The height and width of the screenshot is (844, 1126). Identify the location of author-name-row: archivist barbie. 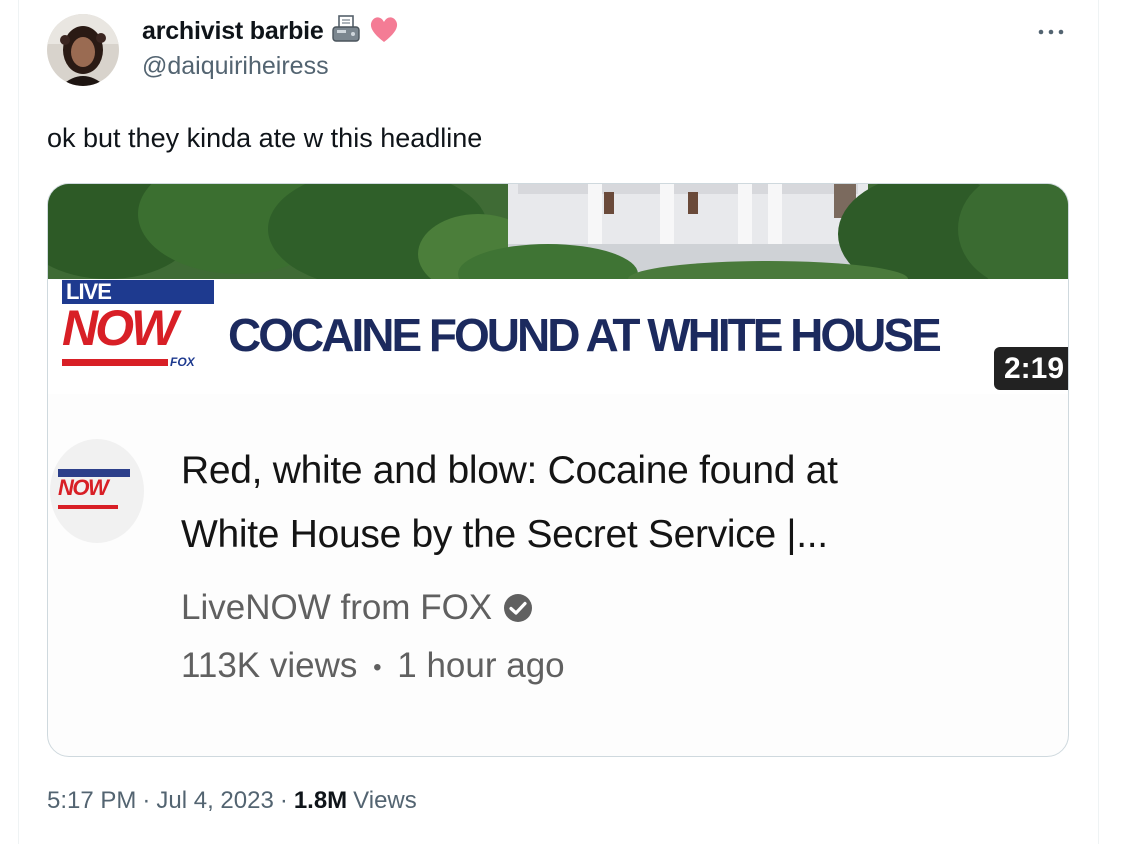
(271, 31).